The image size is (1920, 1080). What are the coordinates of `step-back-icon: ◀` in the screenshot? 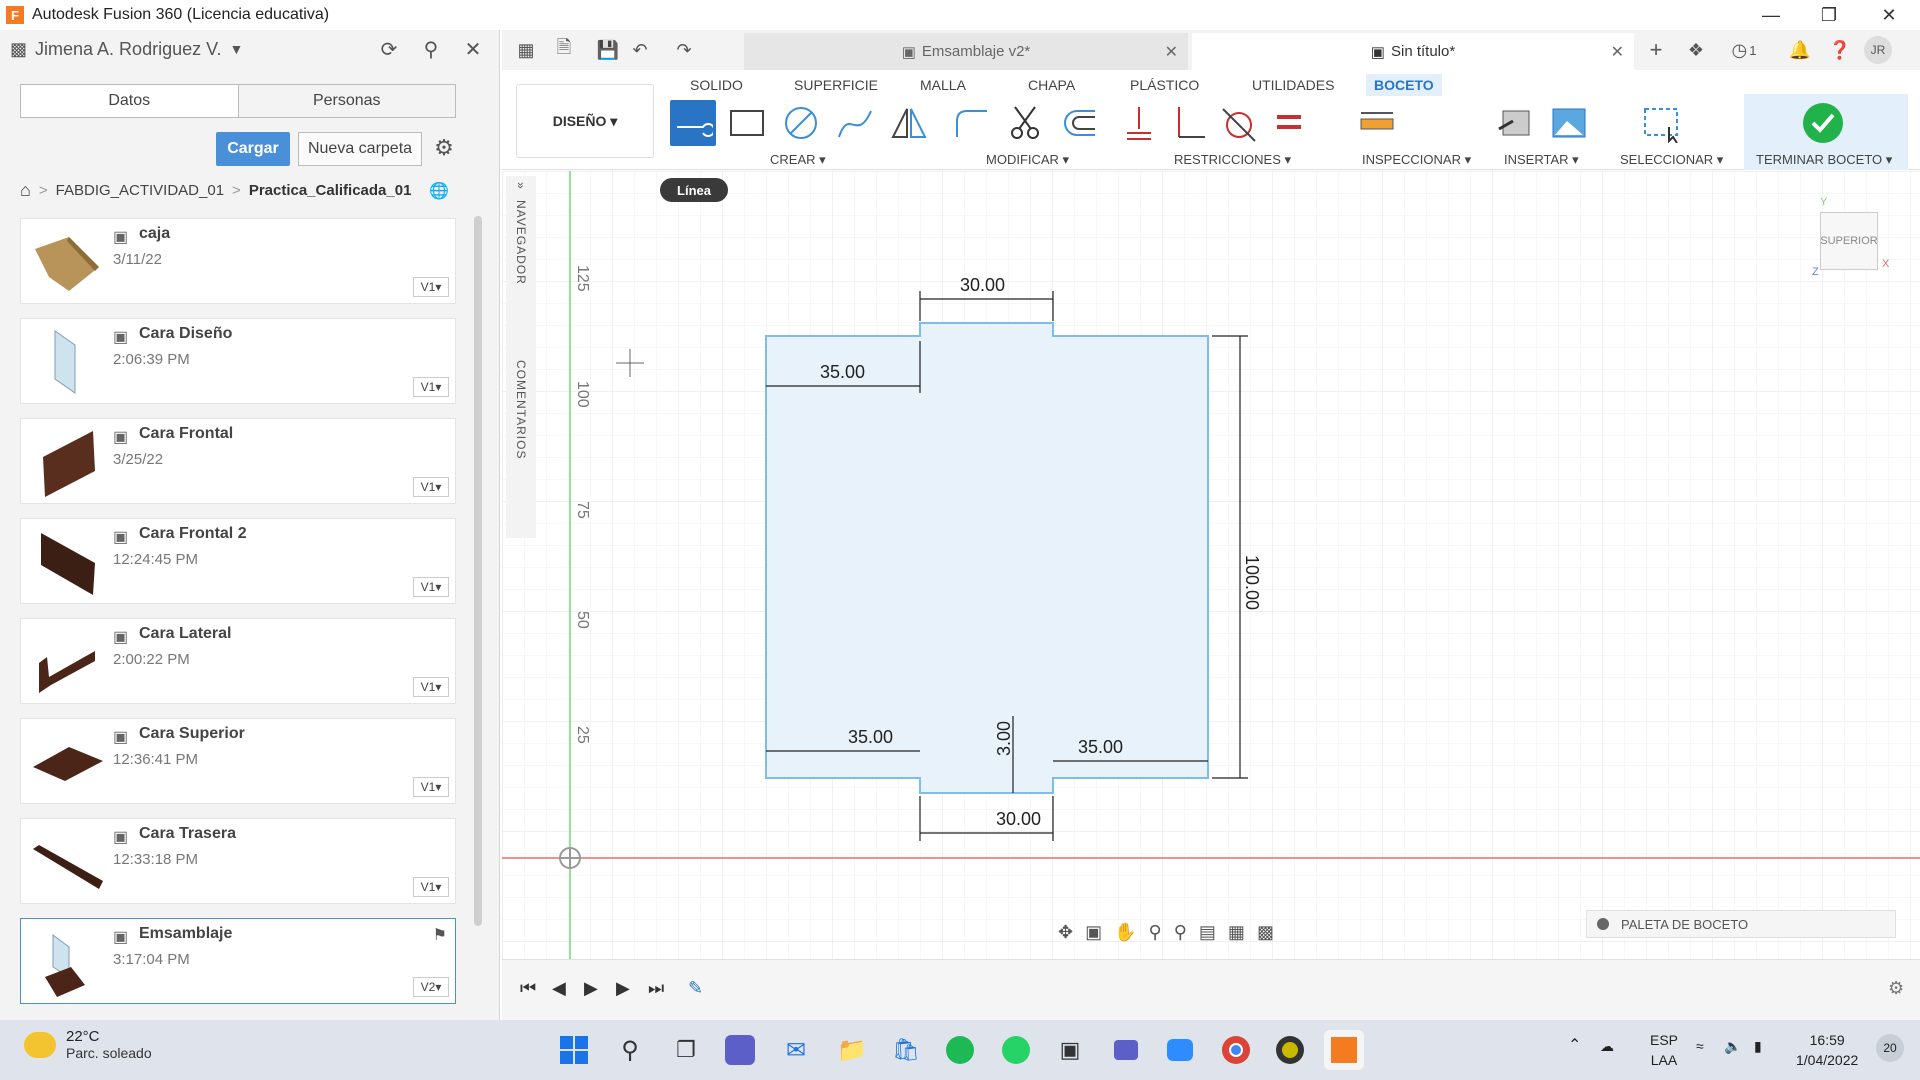 It's located at (559, 988).